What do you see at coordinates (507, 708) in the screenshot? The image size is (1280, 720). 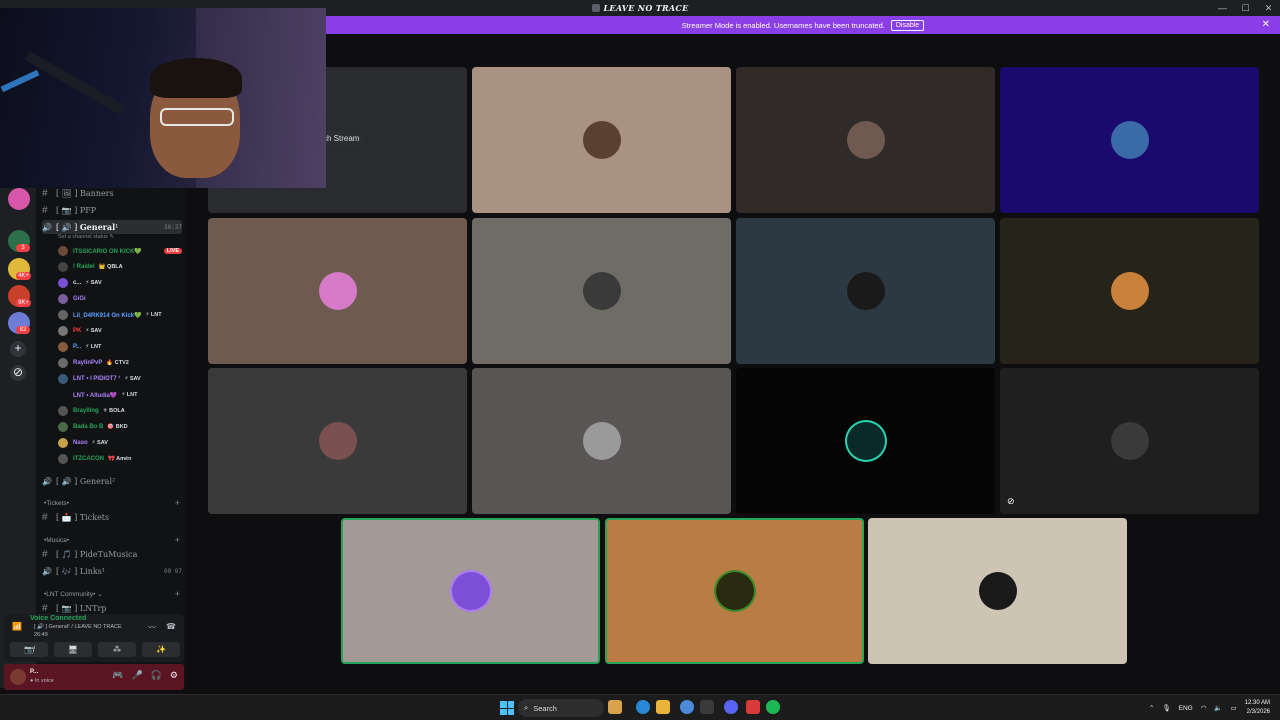 I see `start-button` at bounding box center [507, 708].